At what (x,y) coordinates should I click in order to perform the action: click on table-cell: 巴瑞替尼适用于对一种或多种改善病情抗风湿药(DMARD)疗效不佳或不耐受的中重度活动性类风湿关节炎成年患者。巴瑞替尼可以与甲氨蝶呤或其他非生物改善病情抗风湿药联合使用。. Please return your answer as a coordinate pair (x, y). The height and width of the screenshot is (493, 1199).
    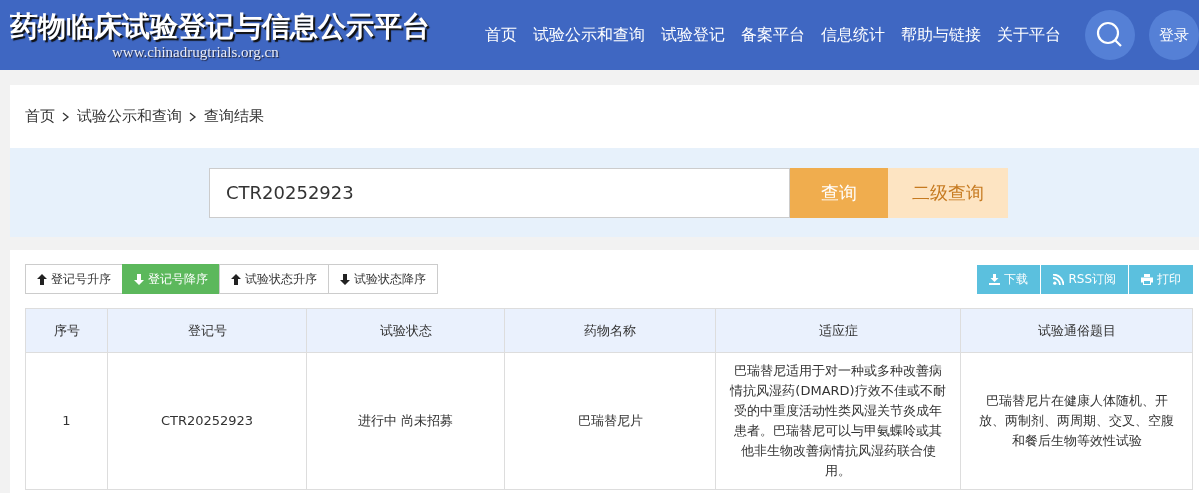
    Looking at the image, I should click on (838, 421).